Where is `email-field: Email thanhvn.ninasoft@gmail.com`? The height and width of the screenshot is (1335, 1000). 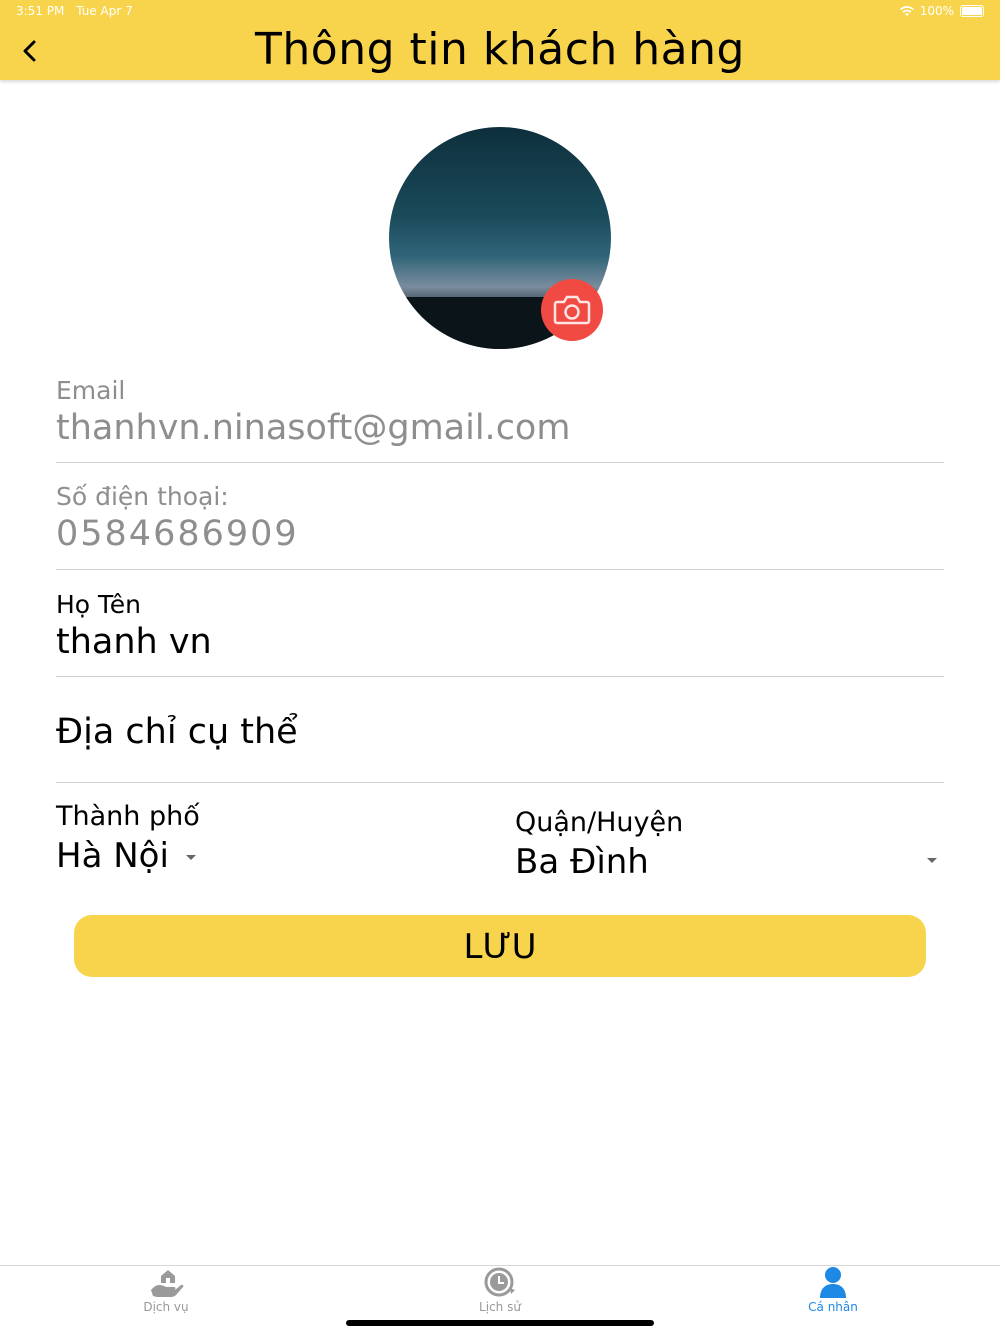 email-field: Email thanhvn.ninasoft@gmail.com is located at coordinates (500, 419).